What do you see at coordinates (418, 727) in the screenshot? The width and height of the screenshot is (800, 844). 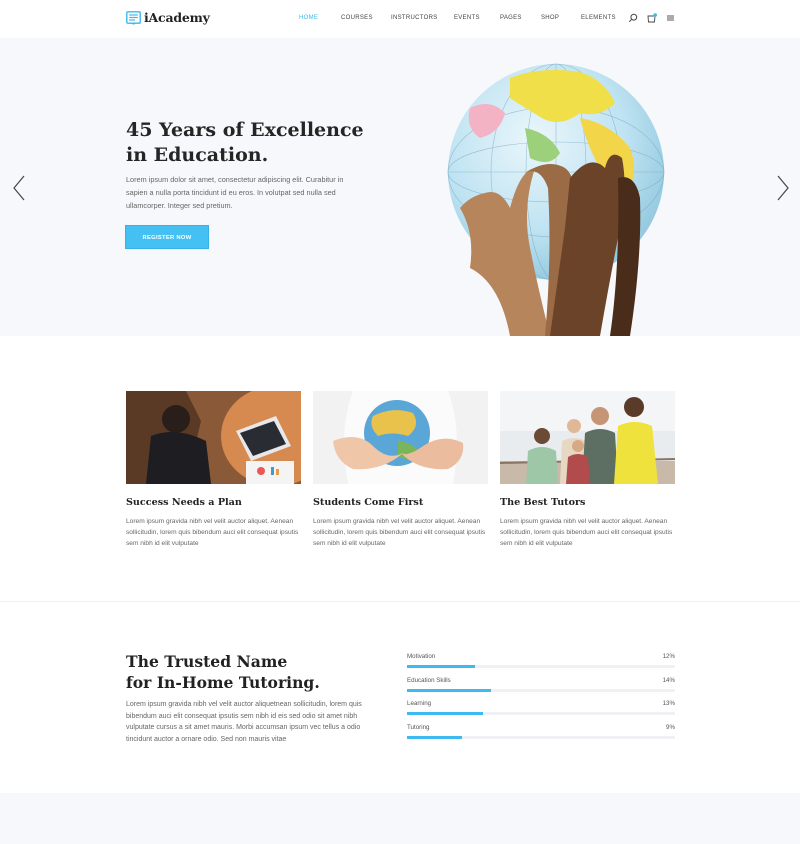 I see `progress-label: Tutoring` at bounding box center [418, 727].